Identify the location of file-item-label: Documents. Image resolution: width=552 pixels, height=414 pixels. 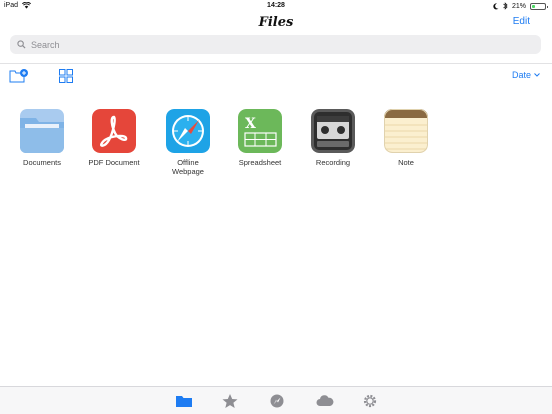
(42, 162).